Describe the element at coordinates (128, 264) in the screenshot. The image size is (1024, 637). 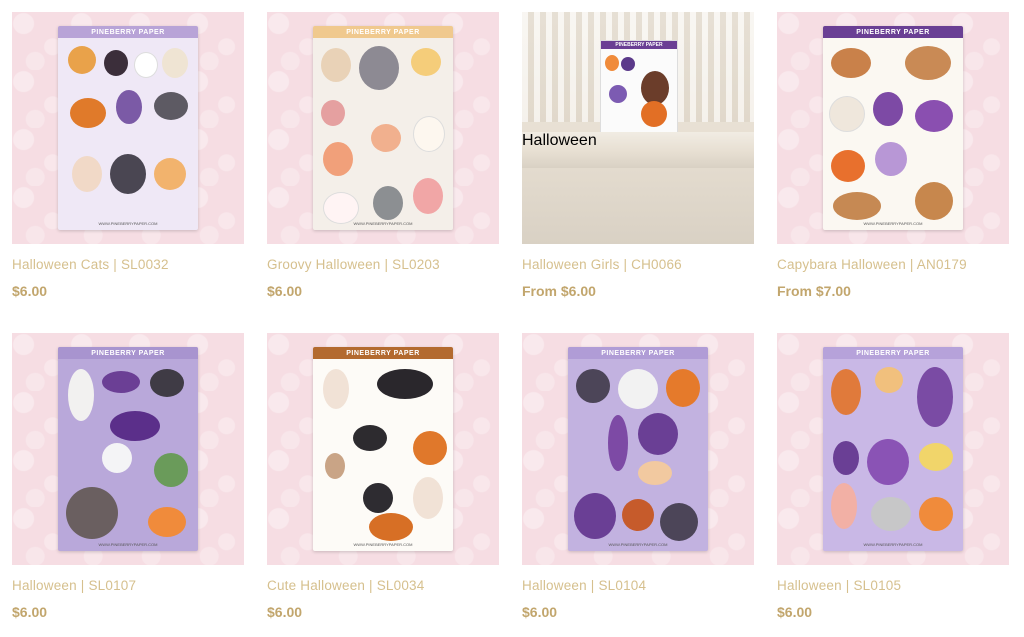
I see `product-title: Halloween Cats | SL0032` at that location.